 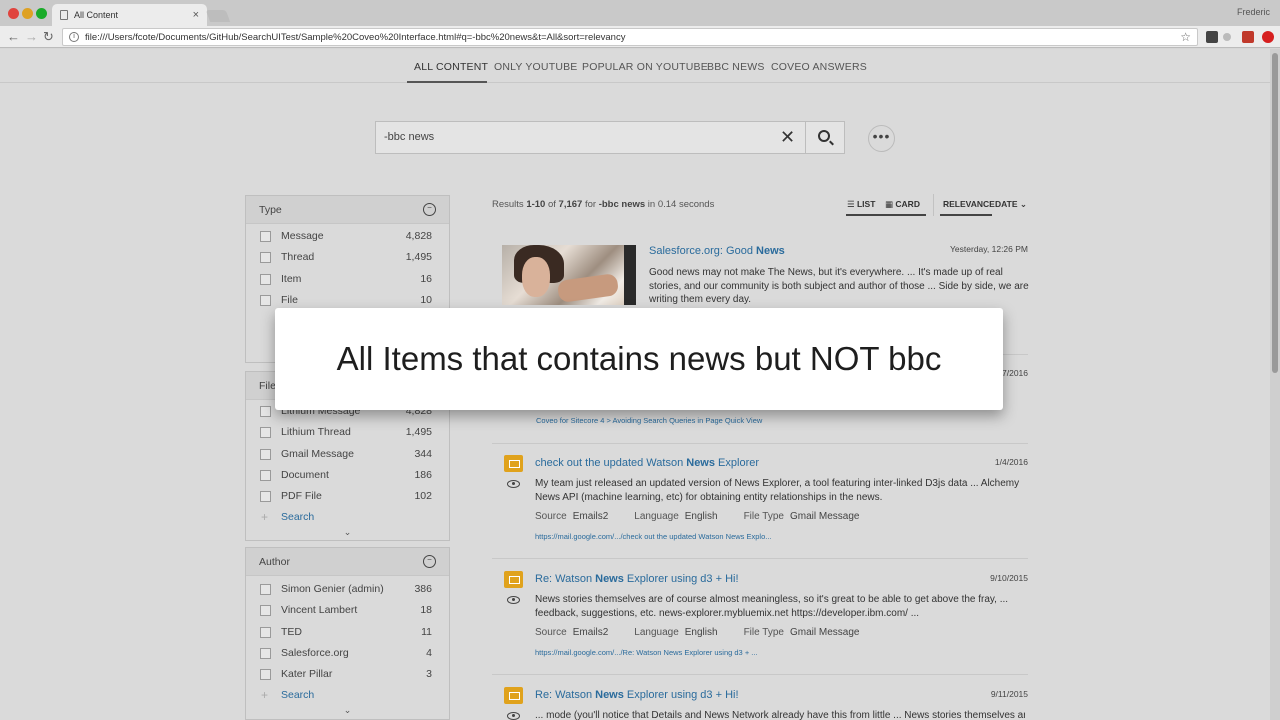 I want to click on search-box: -bbc news ✕, so click(x=610, y=137).